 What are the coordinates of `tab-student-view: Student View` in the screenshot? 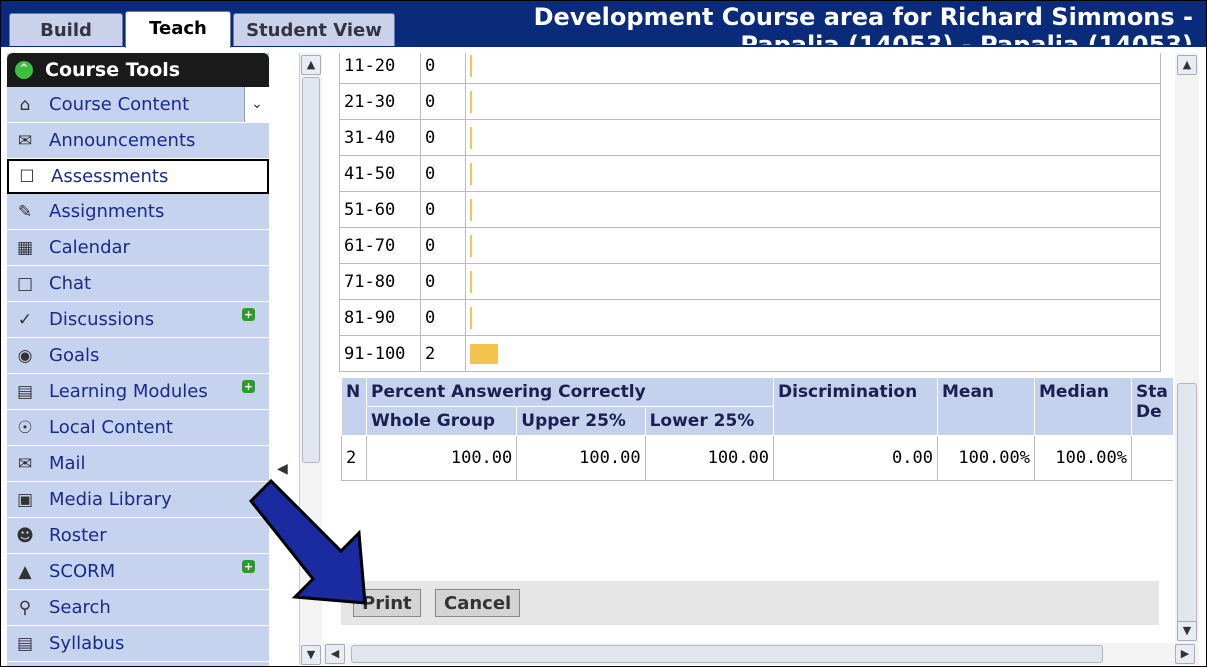 It's located at (314, 29).